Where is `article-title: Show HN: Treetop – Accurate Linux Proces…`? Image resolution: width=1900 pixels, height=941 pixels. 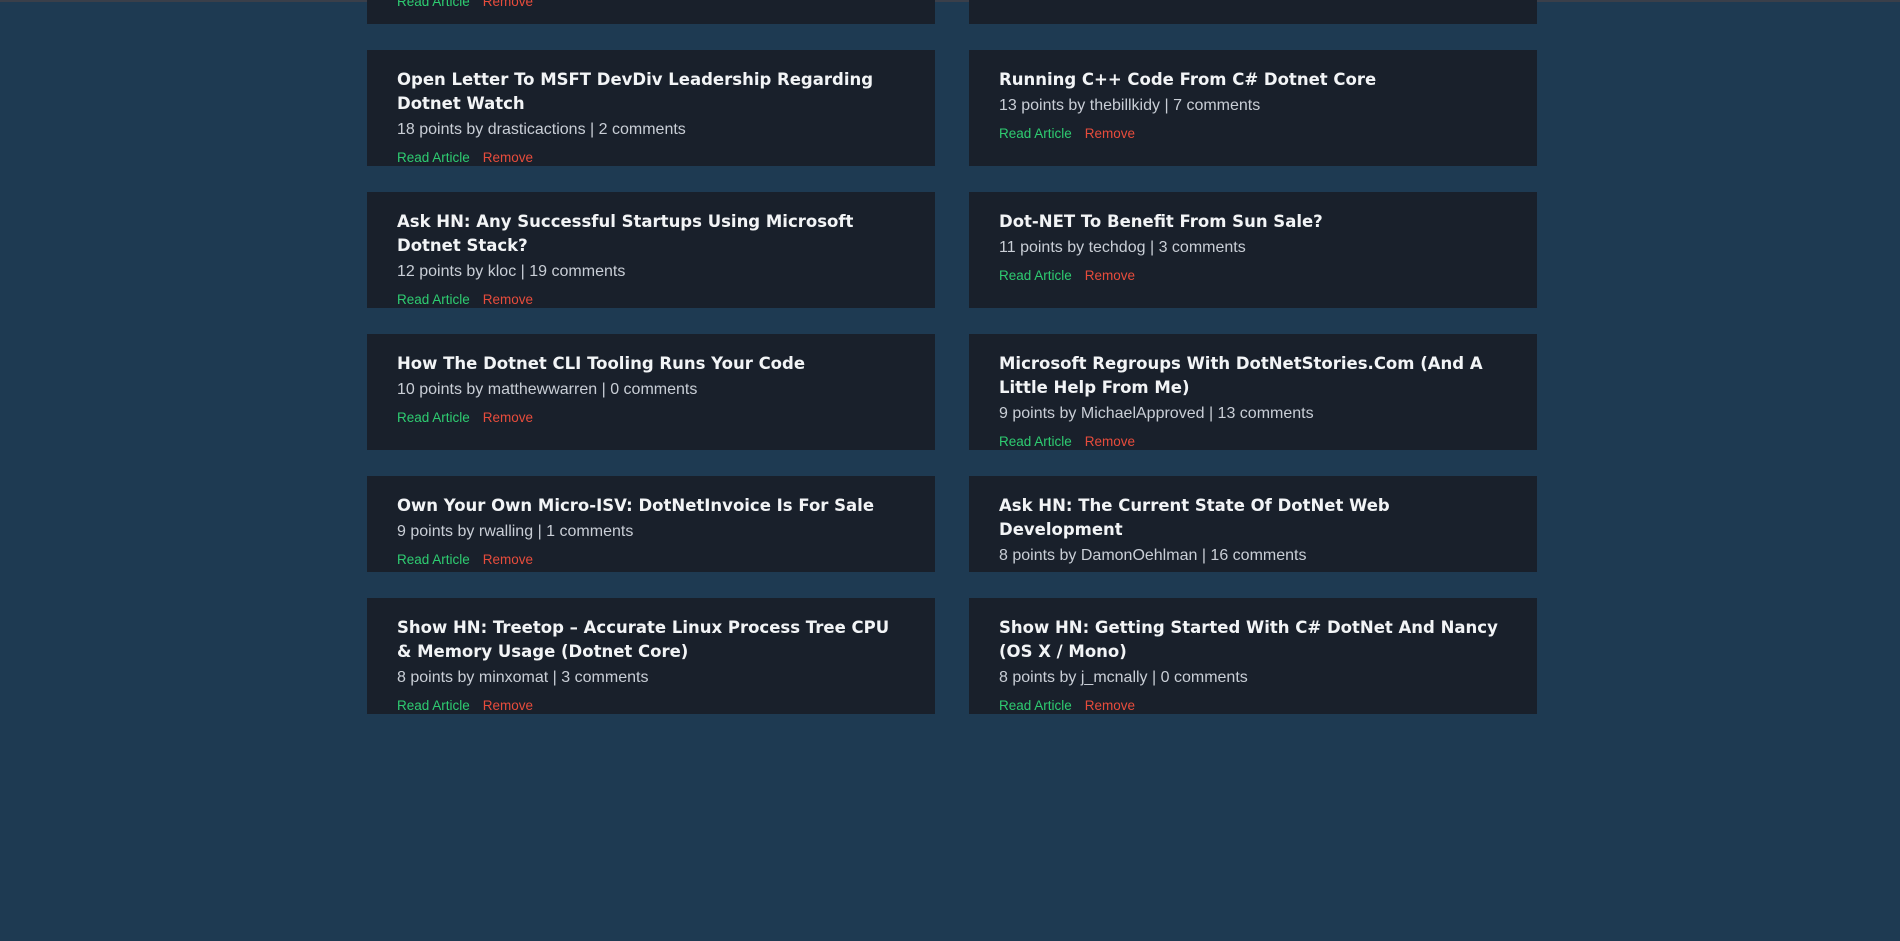
article-title: Show HN: Treetop – Accurate Linux Proces… is located at coordinates (651, 640).